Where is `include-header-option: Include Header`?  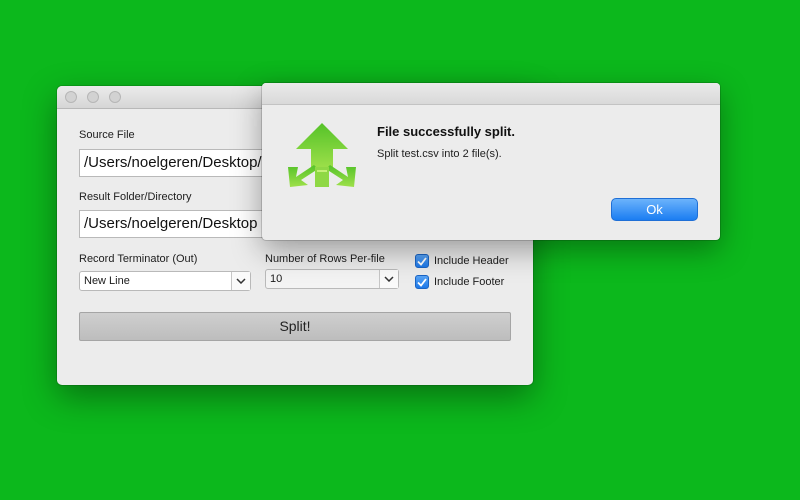
include-header-option: Include Header is located at coordinates (462, 261).